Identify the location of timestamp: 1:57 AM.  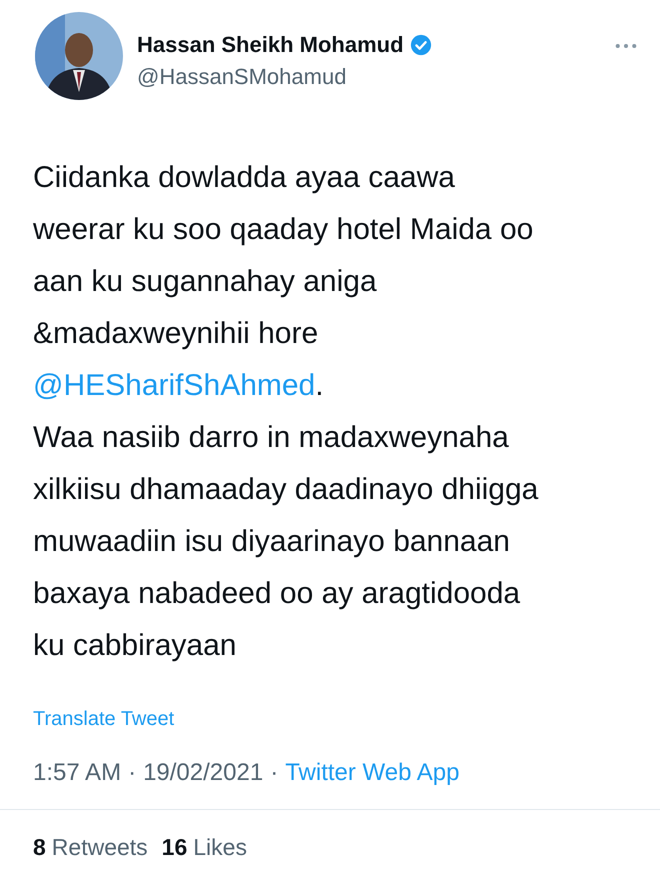
(77, 773).